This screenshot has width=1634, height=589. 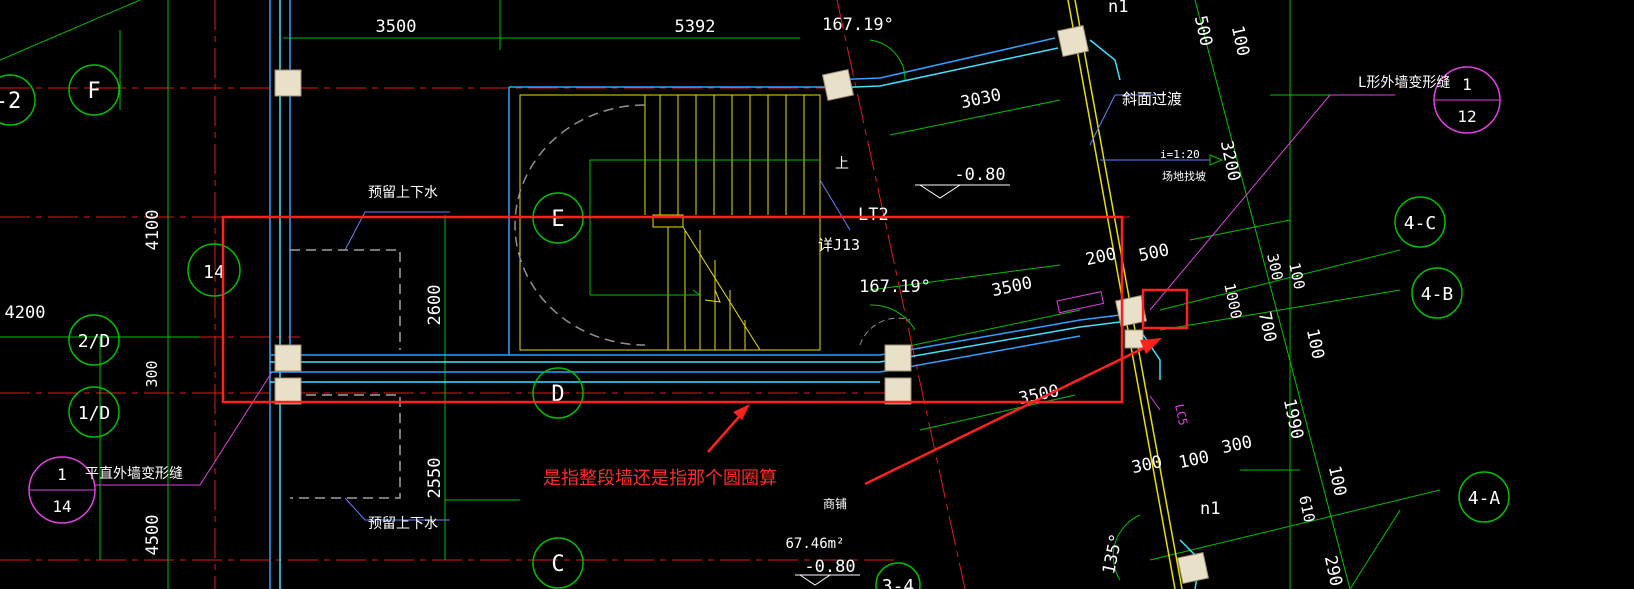 I want to click on axis-3-4: 3-4, so click(x=898, y=582).